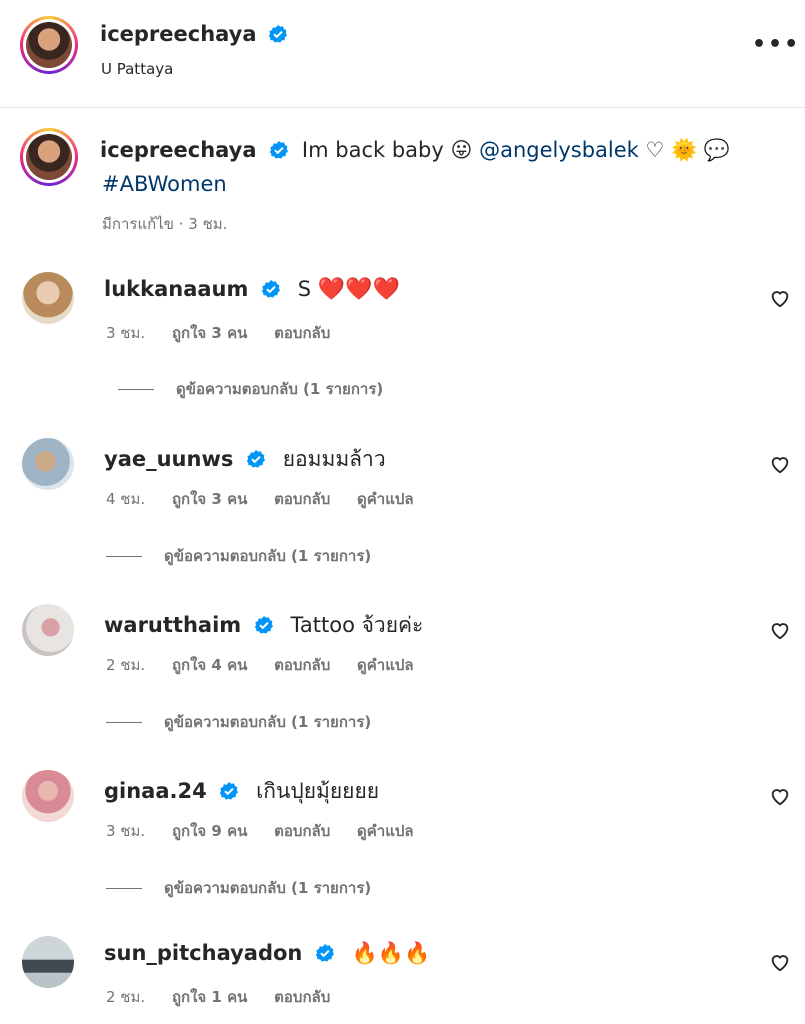  I want to click on caption-username: icepreechaya, so click(178, 150).